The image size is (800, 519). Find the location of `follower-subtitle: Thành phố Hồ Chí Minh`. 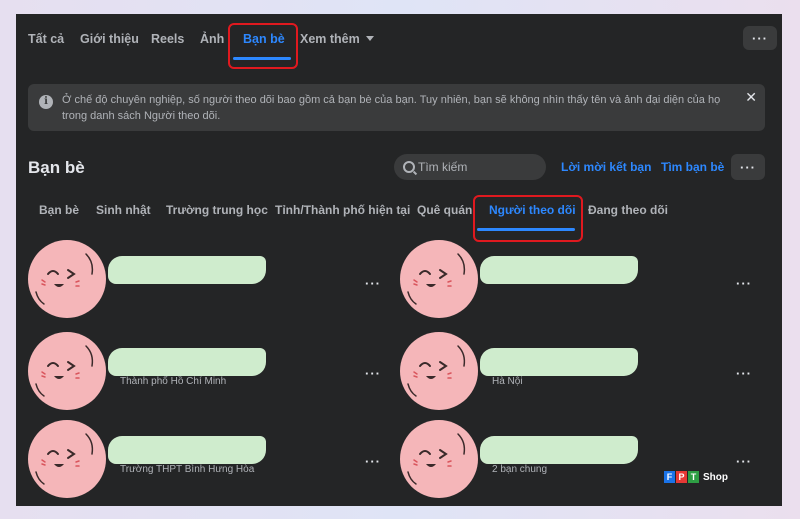

follower-subtitle: Thành phố Hồ Chí Minh is located at coordinates (173, 381).